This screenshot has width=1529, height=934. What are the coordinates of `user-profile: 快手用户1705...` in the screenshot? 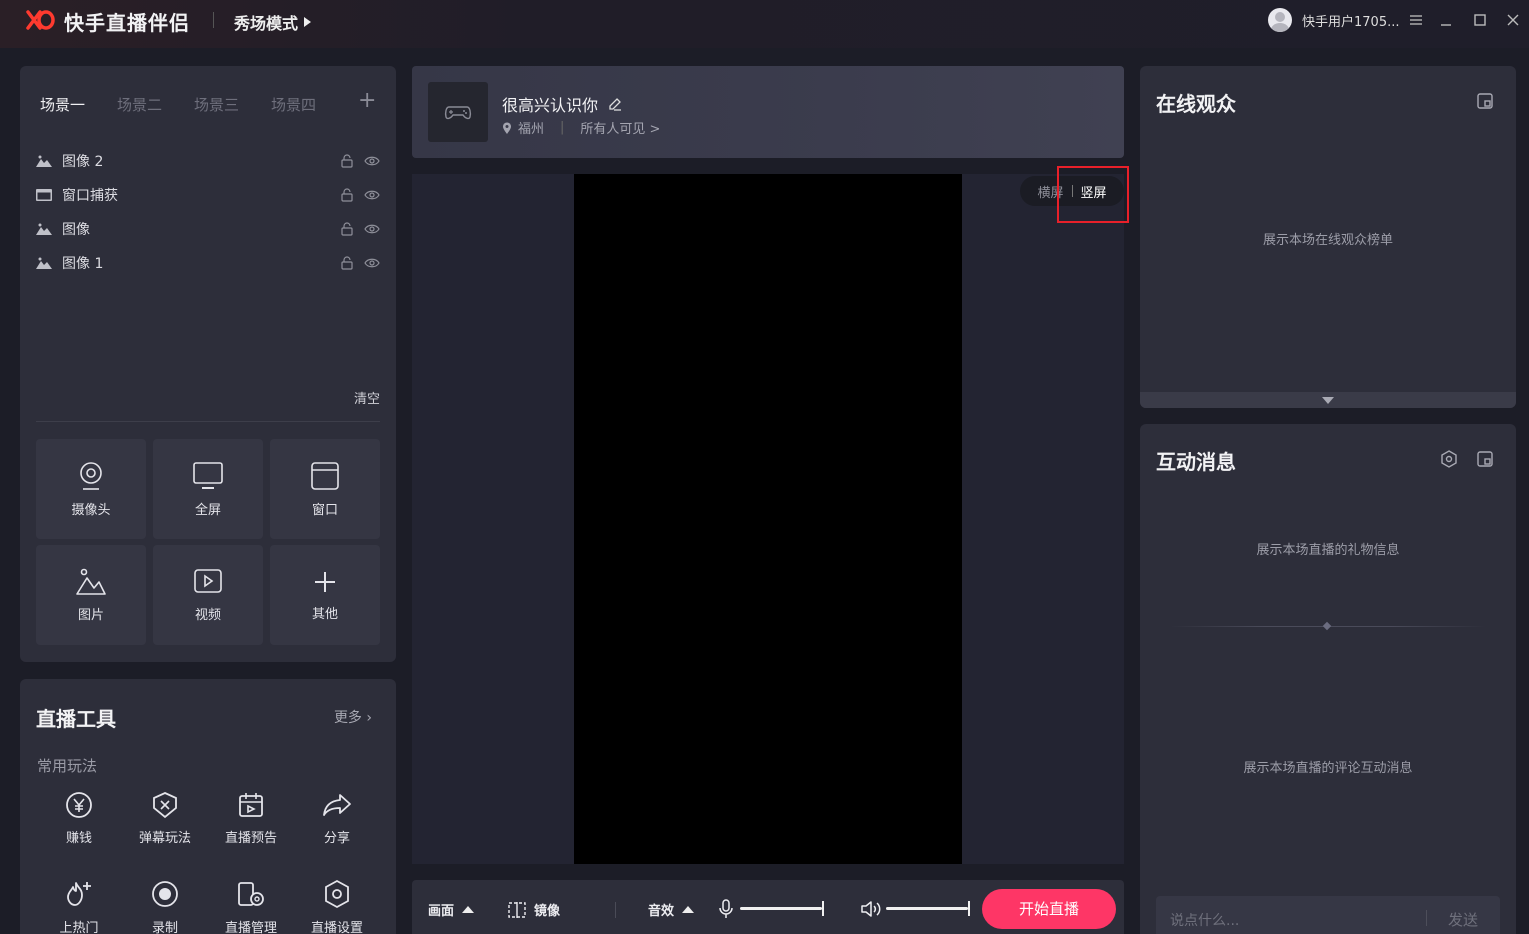 It's located at (1345, 20).